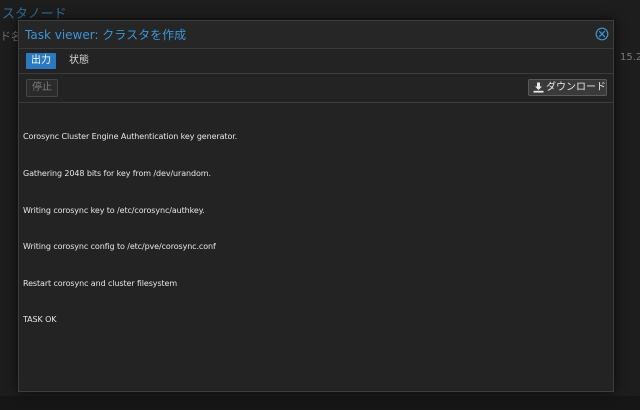  What do you see at coordinates (41, 61) in the screenshot?
I see `tab-output: 出力` at bounding box center [41, 61].